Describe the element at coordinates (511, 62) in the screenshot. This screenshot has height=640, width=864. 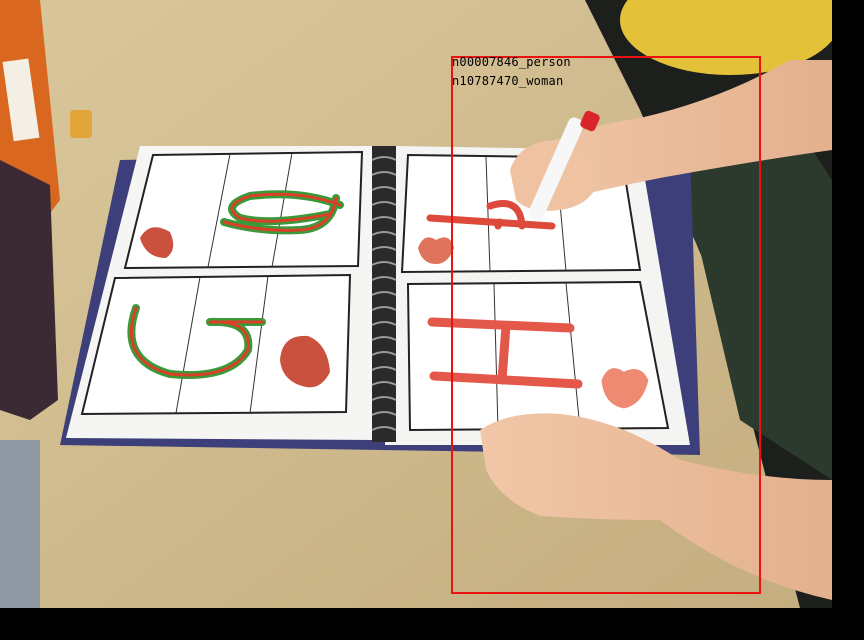
I see `annotation-label-person: n00007846_person` at that location.